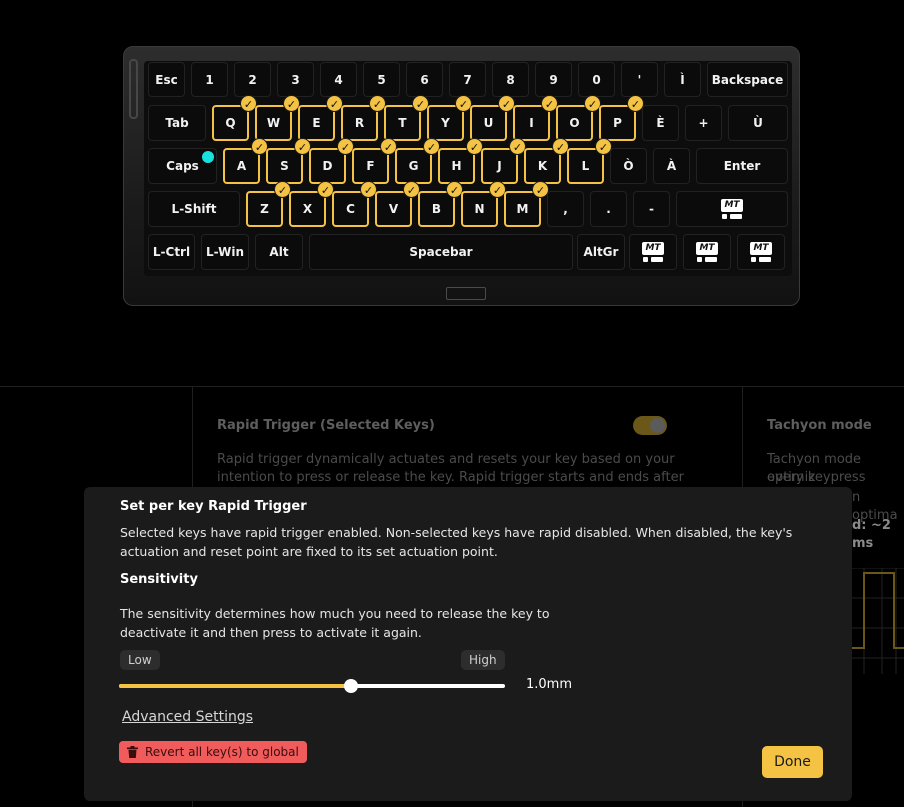  Describe the element at coordinates (871, 534) in the screenshot. I see `tachyon-latency: d: ~2 ms` at that location.